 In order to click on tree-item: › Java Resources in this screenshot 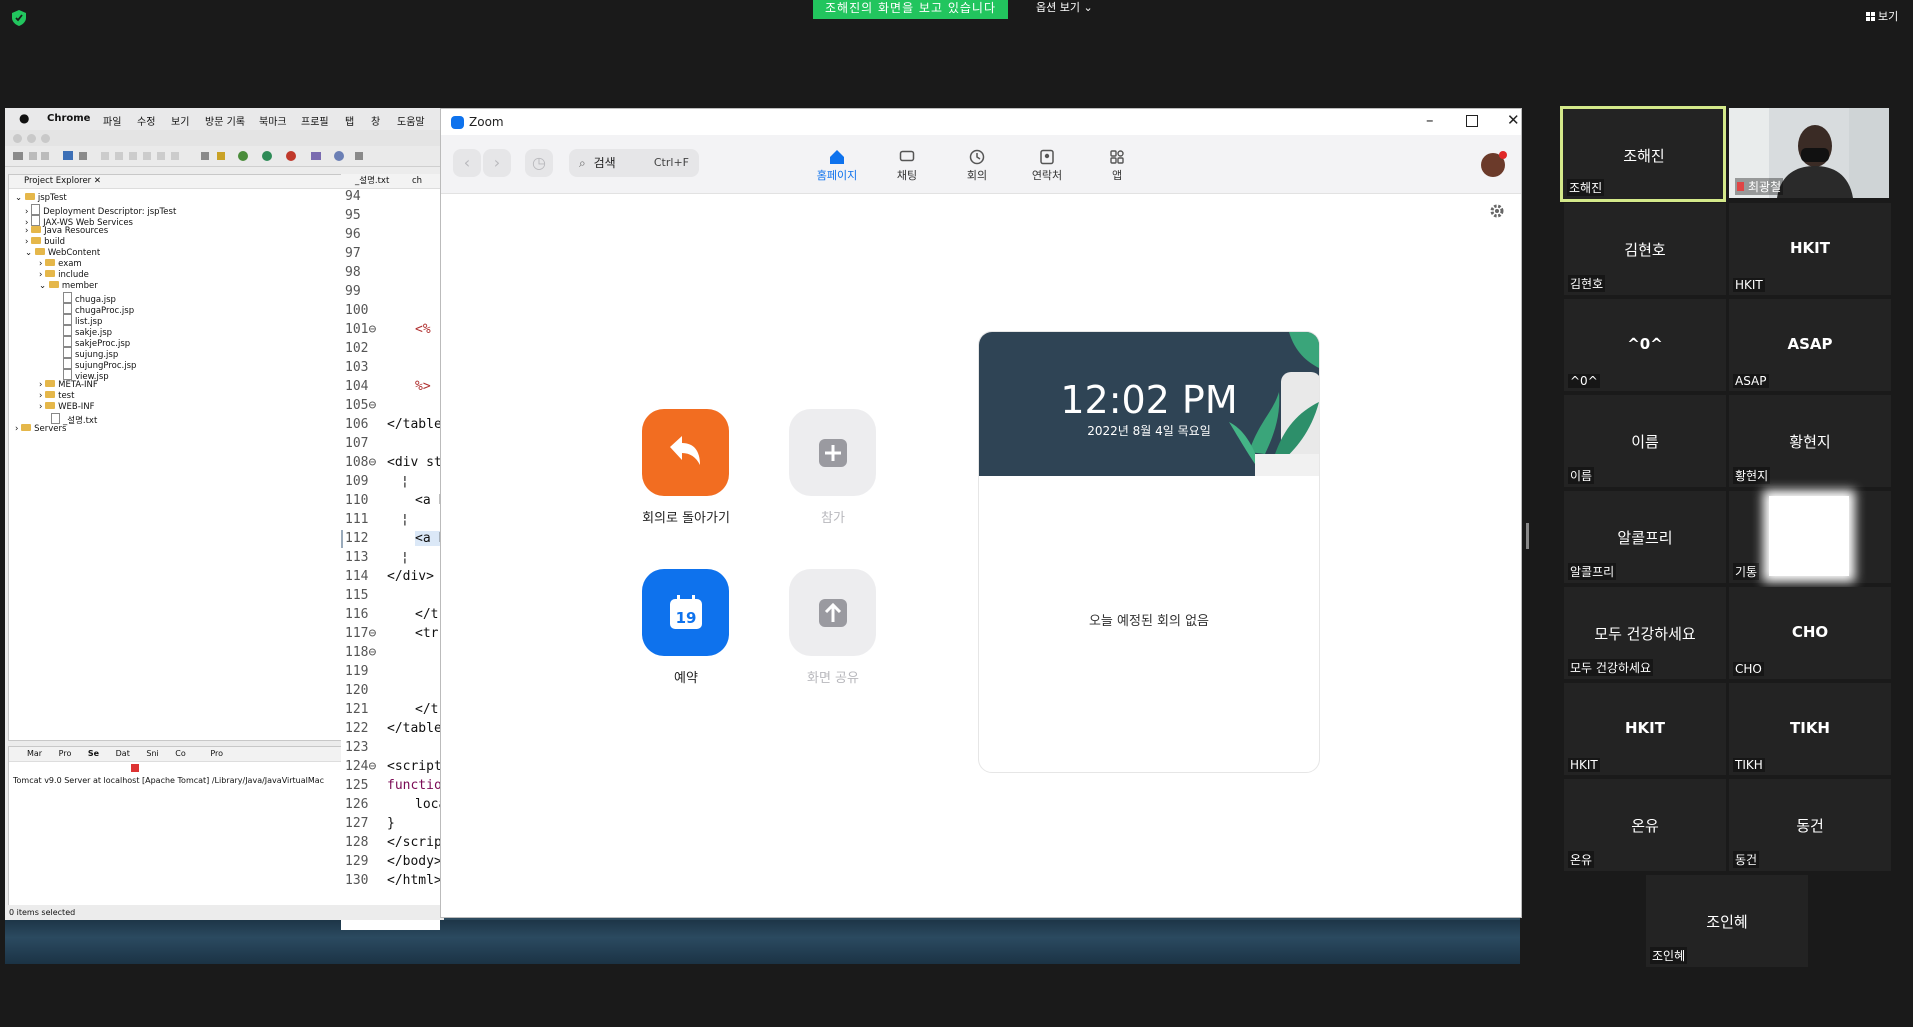, I will do `click(66, 231)`.